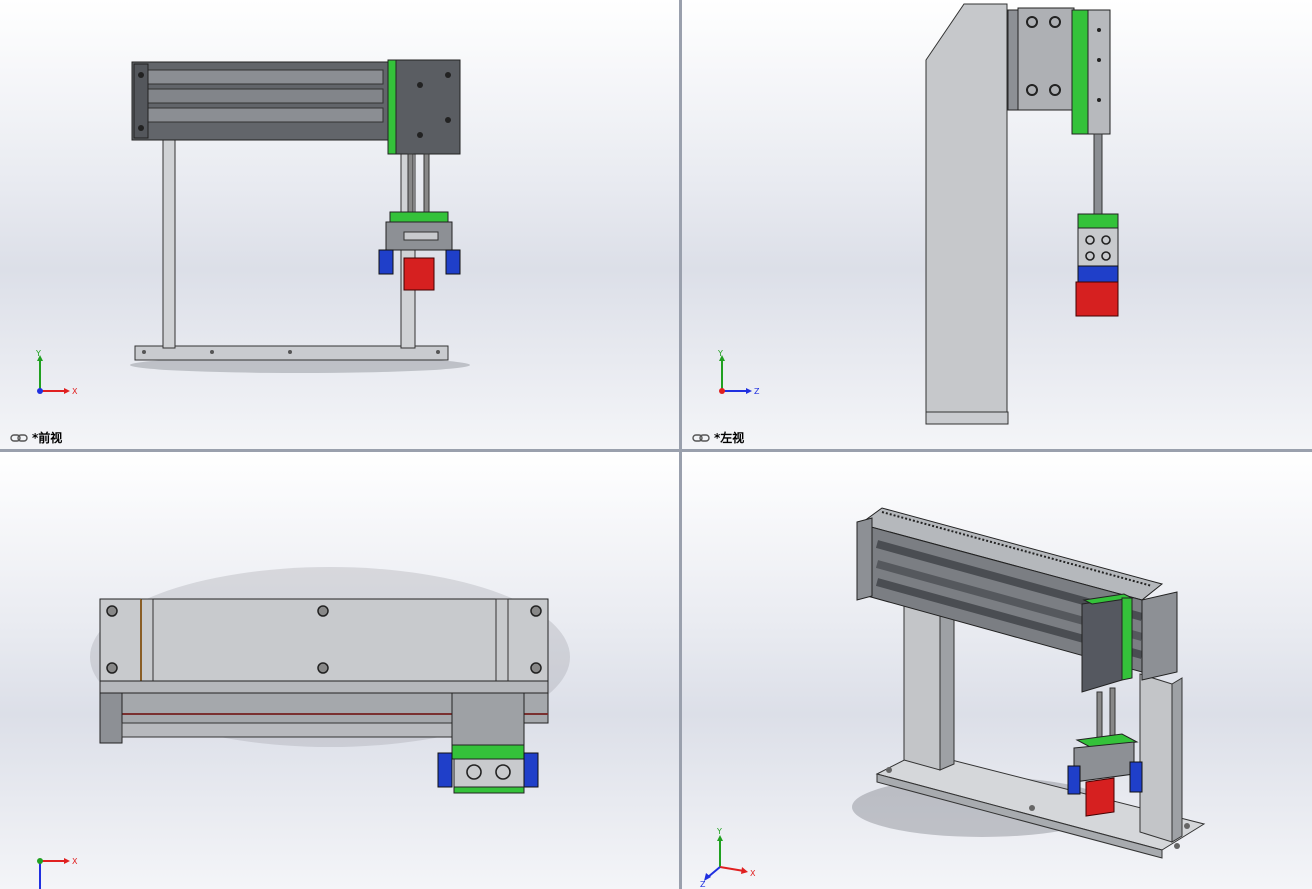 Image resolution: width=1312 pixels, height=889 pixels. I want to click on isometric-view-model, so click(1029, 683).